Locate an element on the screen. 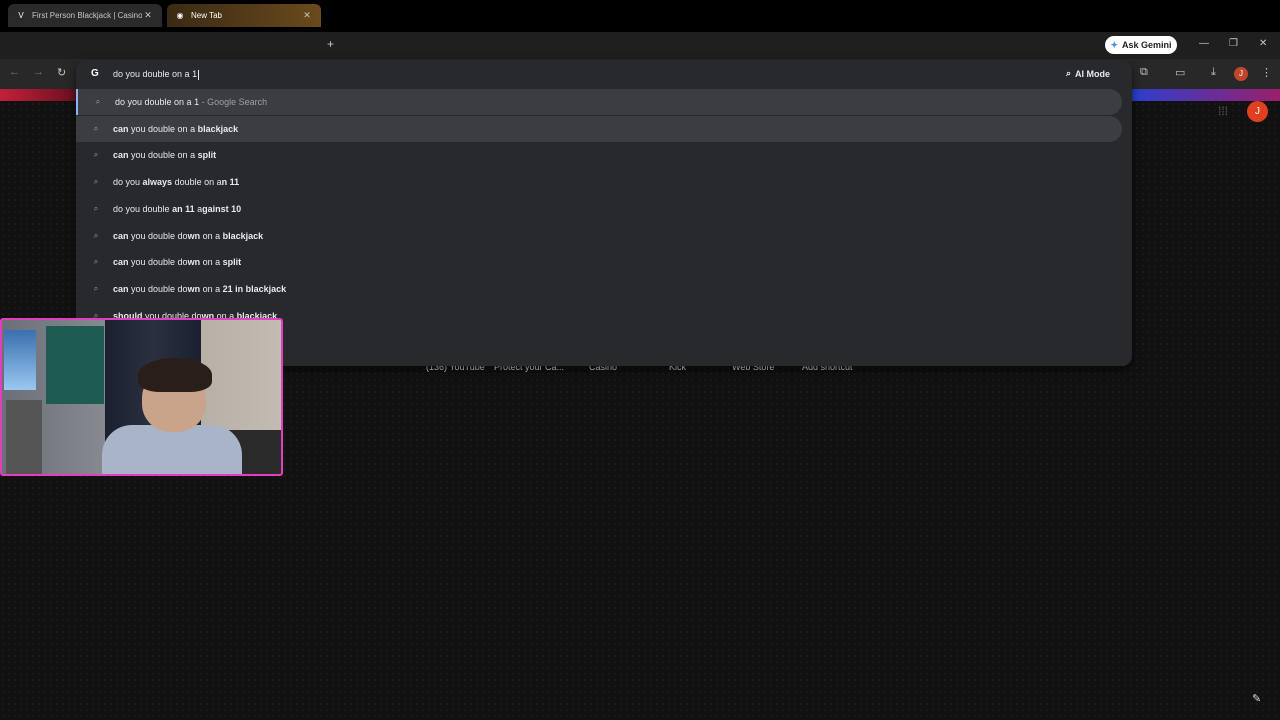 Image resolution: width=1280 pixels, height=720 pixels. profile-avatar: J is located at coordinates (1241, 74).